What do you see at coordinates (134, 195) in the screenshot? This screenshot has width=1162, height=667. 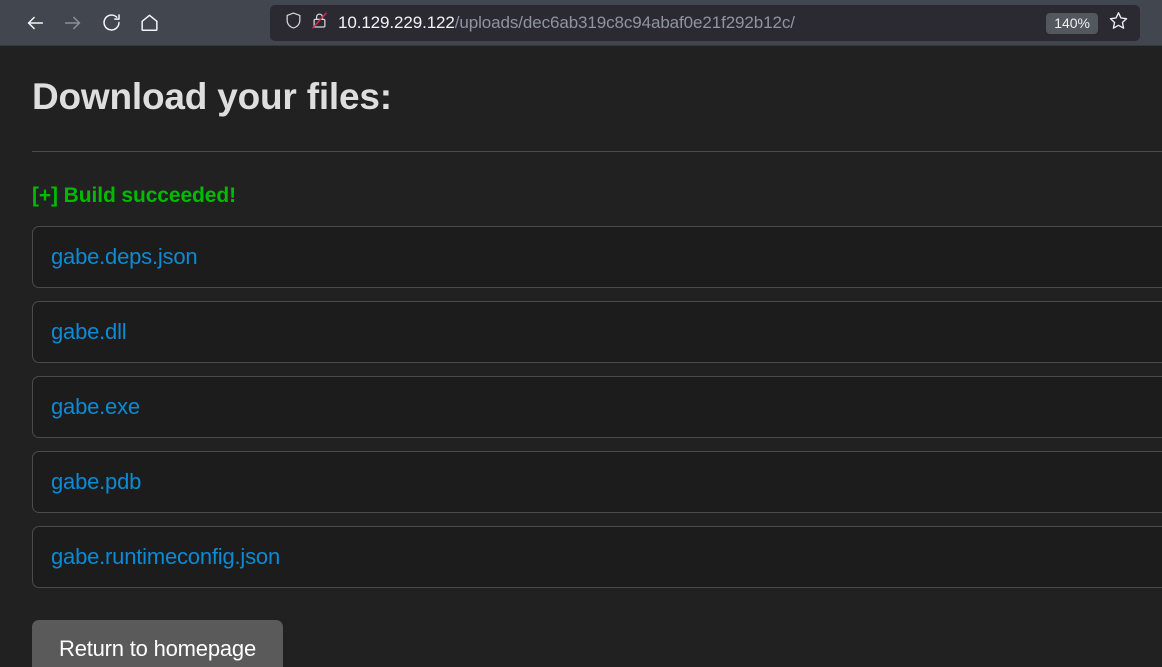 I see `build-status-message: [+] Build succeeded!` at bounding box center [134, 195].